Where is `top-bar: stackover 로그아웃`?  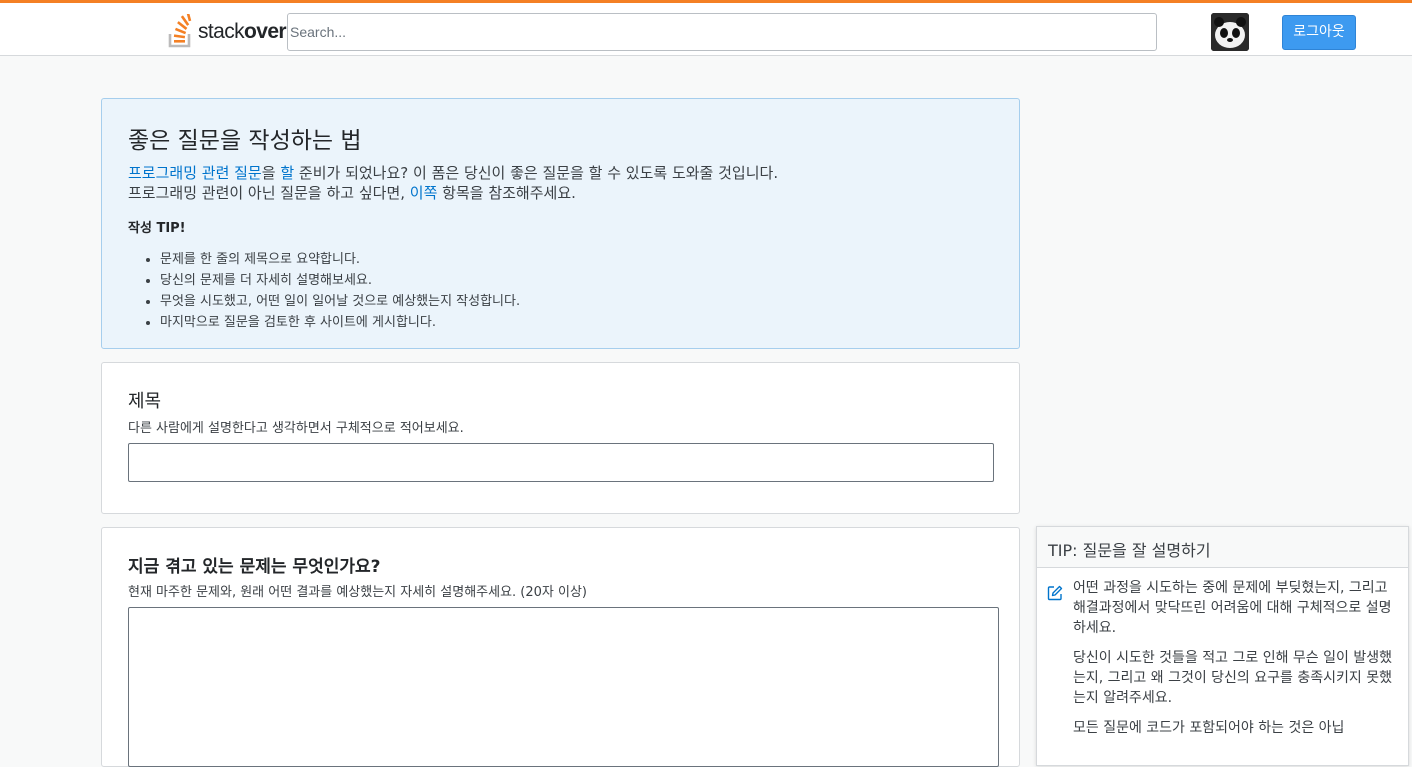 top-bar: stackover 로그아웃 is located at coordinates (706, 28).